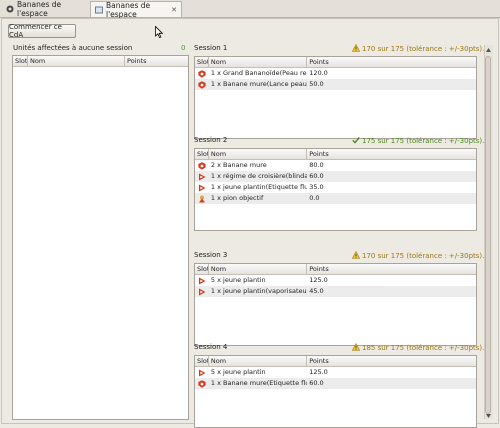 Image resolution: width=500 pixels, height=428 pixels. What do you see at coordinates (73, 48) in the screenshot?
I see `unassigned-title: Unités affectées à aucune session` at bounding box center [73, 48].